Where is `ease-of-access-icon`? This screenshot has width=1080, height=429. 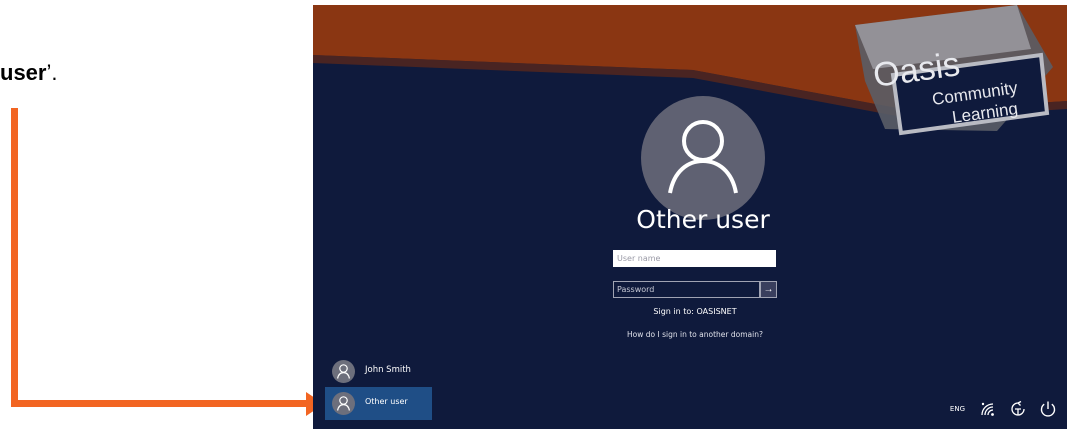
ease-of-access-icon is located at coordinates (1018, 409).